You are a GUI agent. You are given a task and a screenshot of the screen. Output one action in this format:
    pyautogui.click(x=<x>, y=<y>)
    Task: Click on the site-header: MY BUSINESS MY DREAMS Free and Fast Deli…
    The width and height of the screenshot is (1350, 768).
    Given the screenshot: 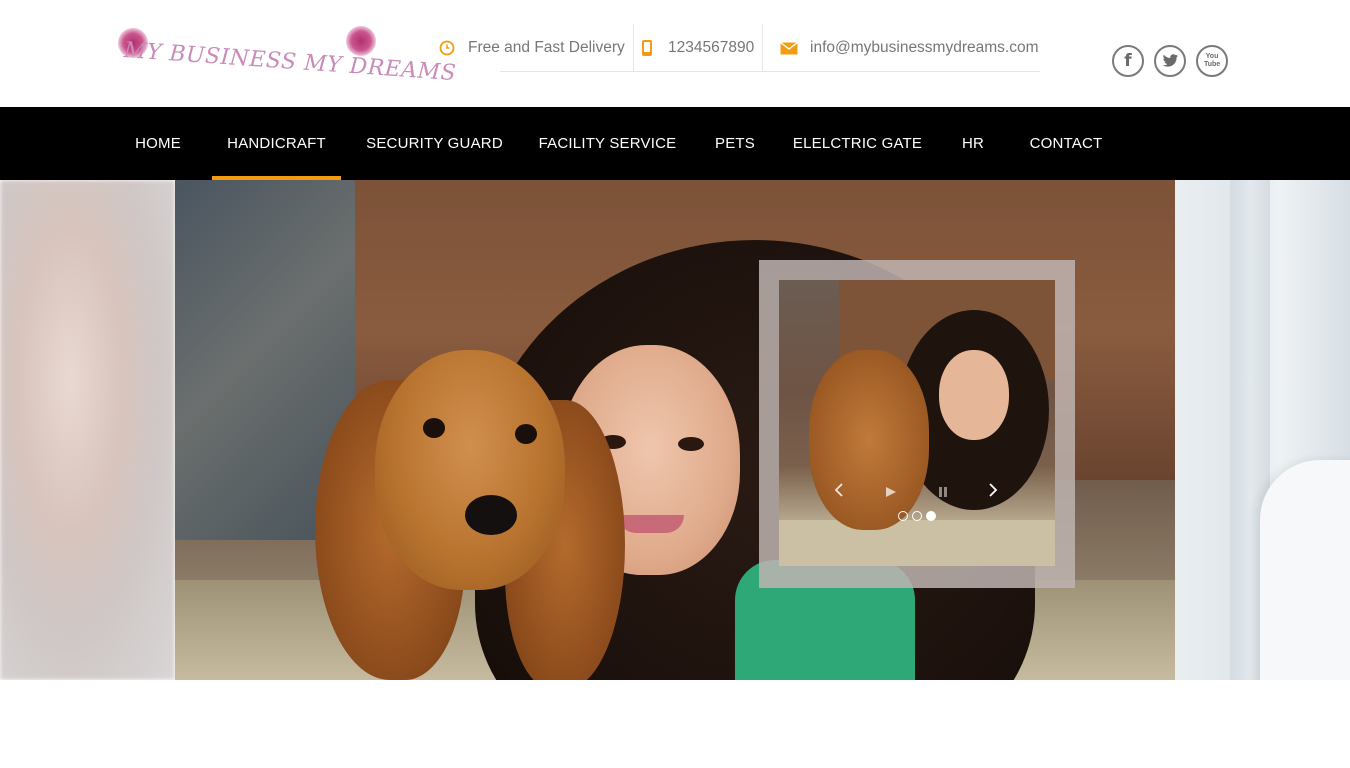 What is the action you would take?
    pyautogui.click(x=675, y=53)
    